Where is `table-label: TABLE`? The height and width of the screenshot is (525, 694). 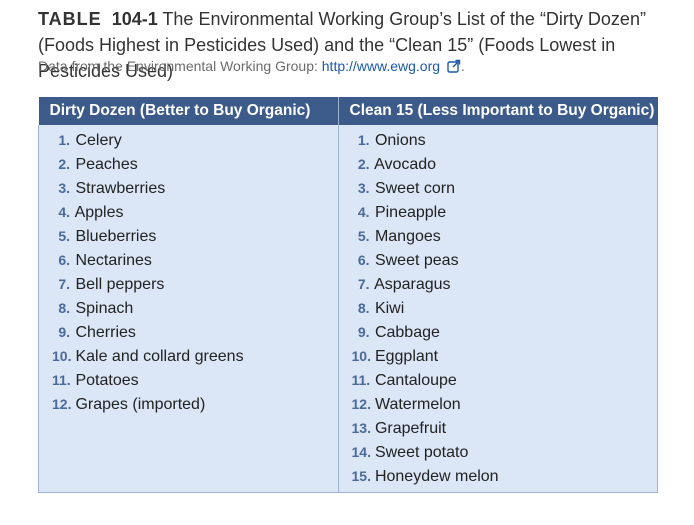 table-label: TABLE is located at coordinates (70, 19).